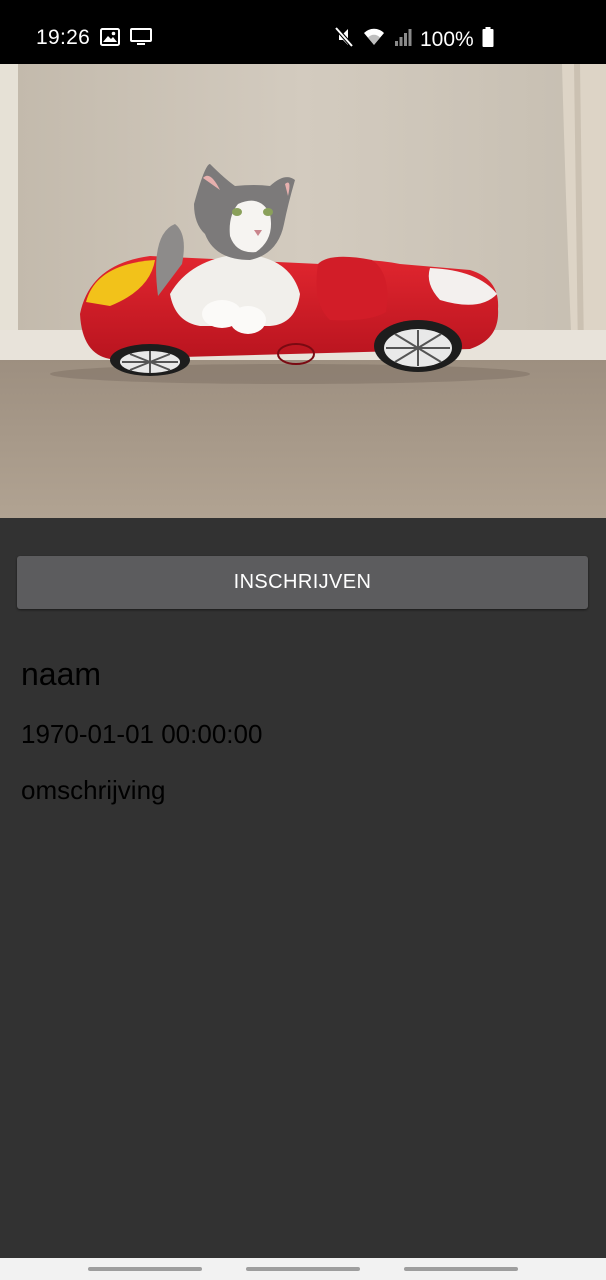 The width and height of the screenshot is (606, 1280). Describe the element at coordinates (126, 39) in the screenshot. I see `status-left-icons` at that location.